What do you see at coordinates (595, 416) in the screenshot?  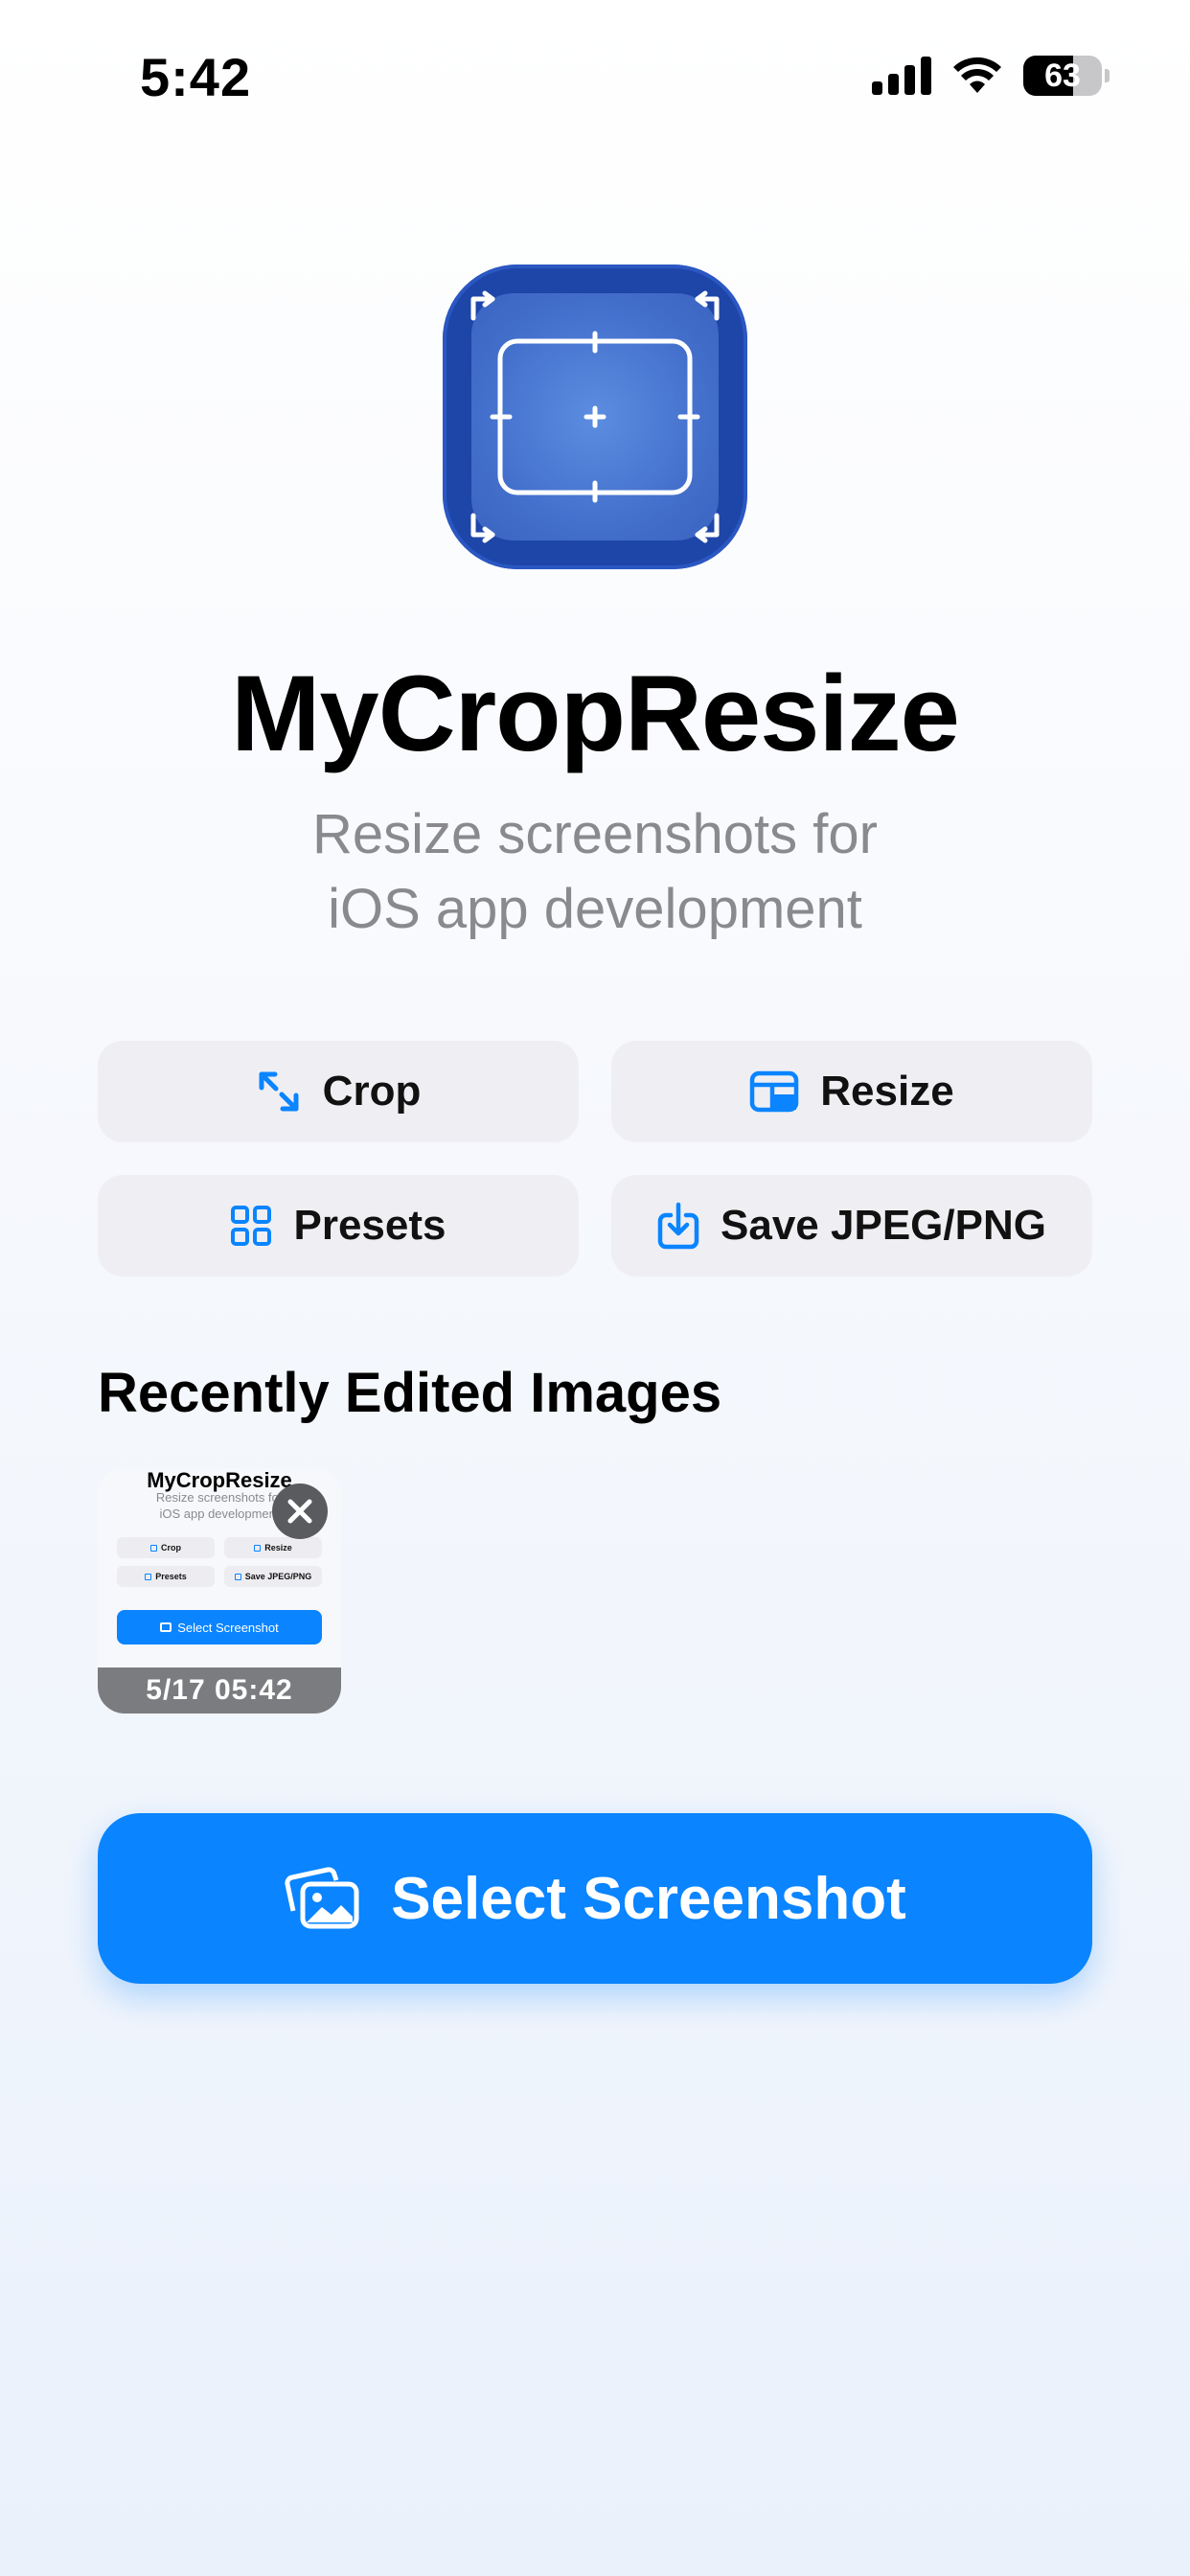 I see `app-logo-icon` at bounding box center [595, 416].